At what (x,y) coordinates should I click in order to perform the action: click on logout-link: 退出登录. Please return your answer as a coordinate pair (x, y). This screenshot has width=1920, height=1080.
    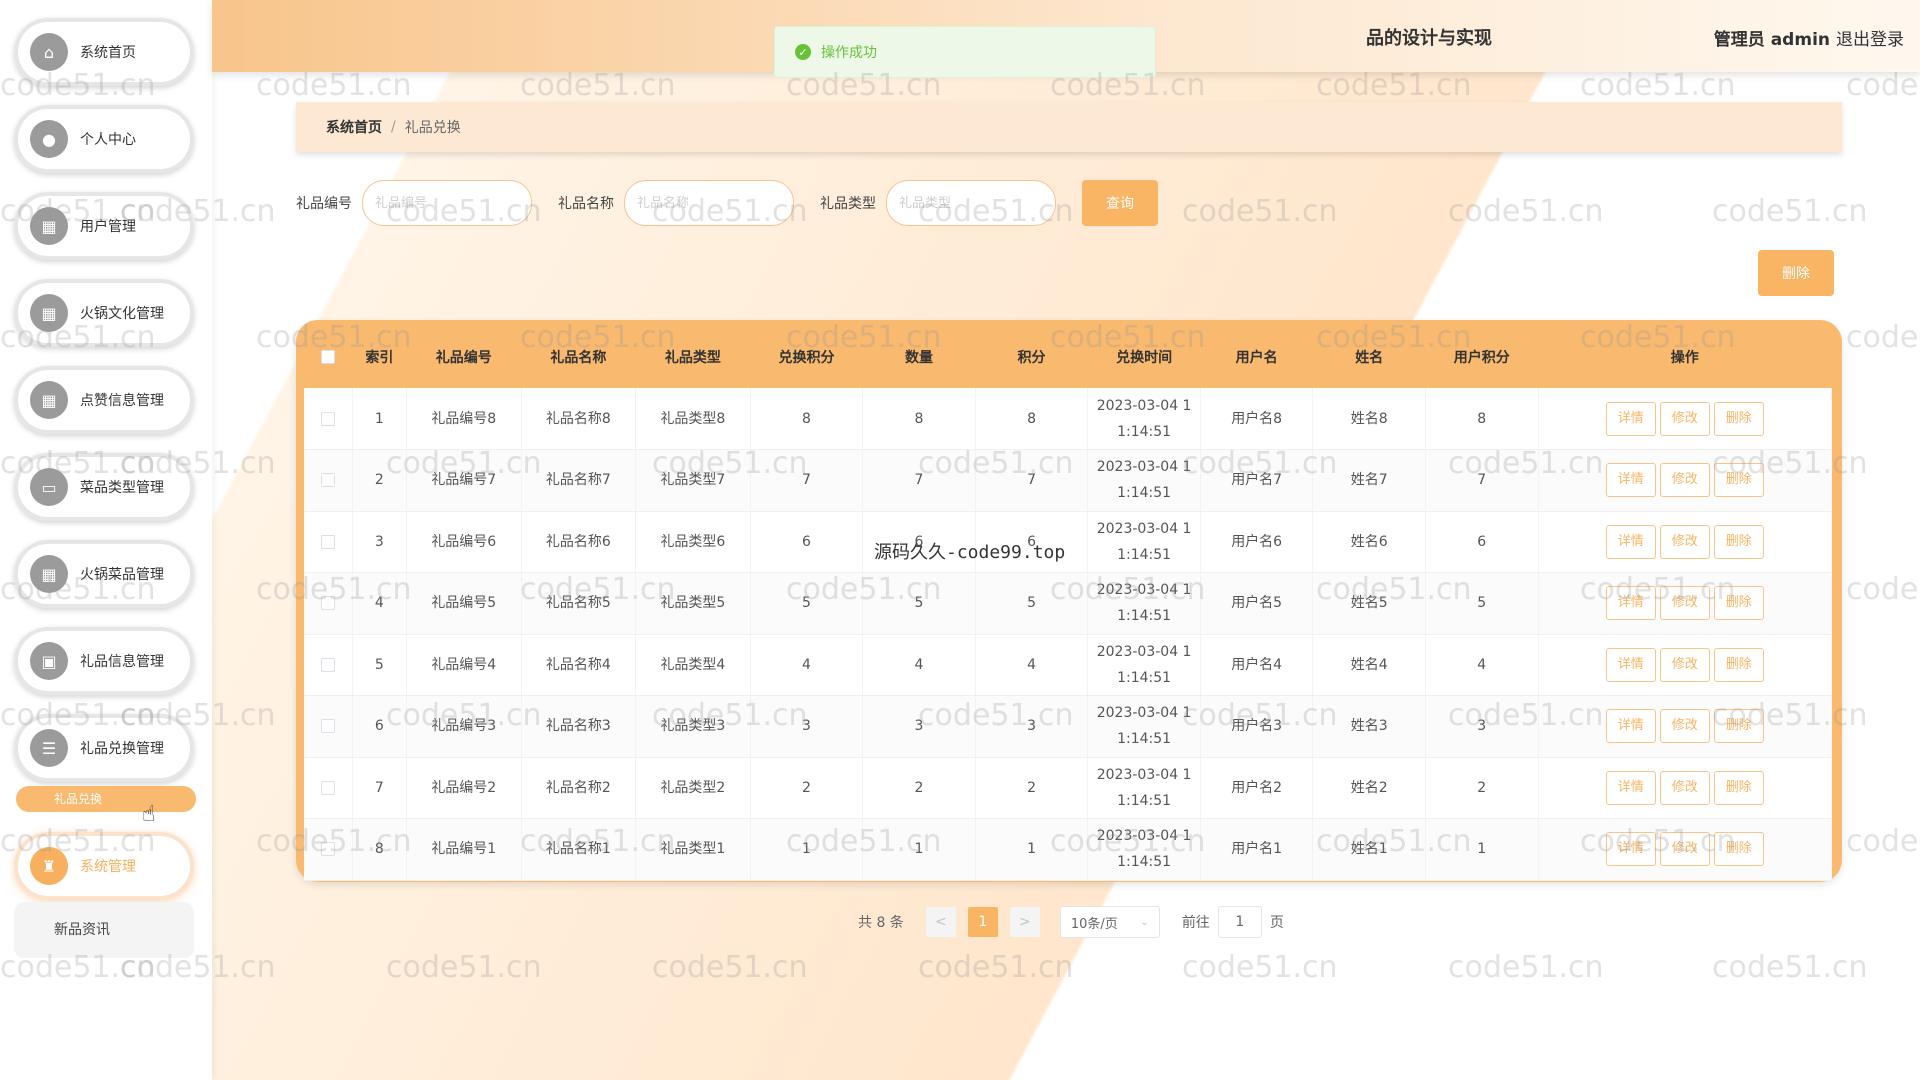
    Looking at the image, I should click on (1870, 37).